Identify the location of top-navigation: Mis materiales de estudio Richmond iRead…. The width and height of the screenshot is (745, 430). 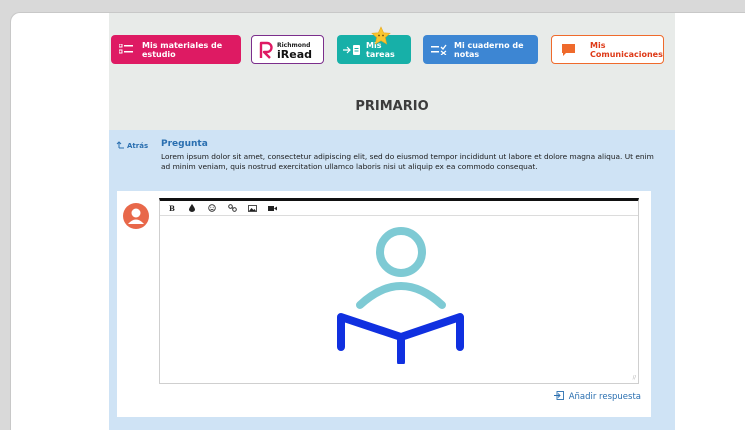
(392, 45).